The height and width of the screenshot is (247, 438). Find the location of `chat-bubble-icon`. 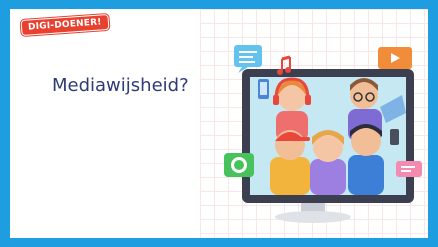

chat-bubble-icon is located at coordinates (248, 59).